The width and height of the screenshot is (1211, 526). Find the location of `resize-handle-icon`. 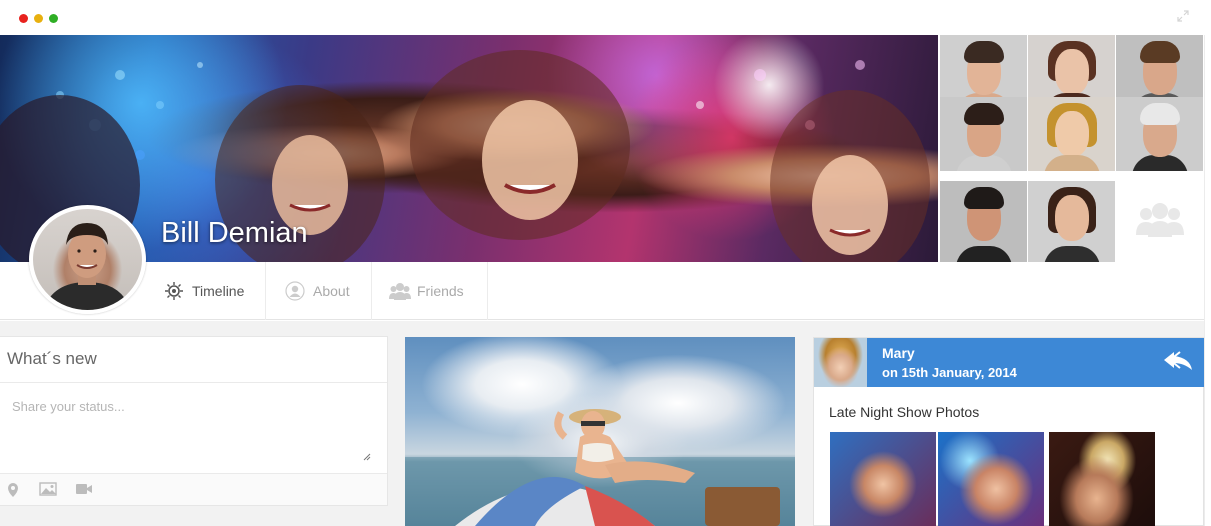

resize-handle-icon is located at coordinates (366, 454).